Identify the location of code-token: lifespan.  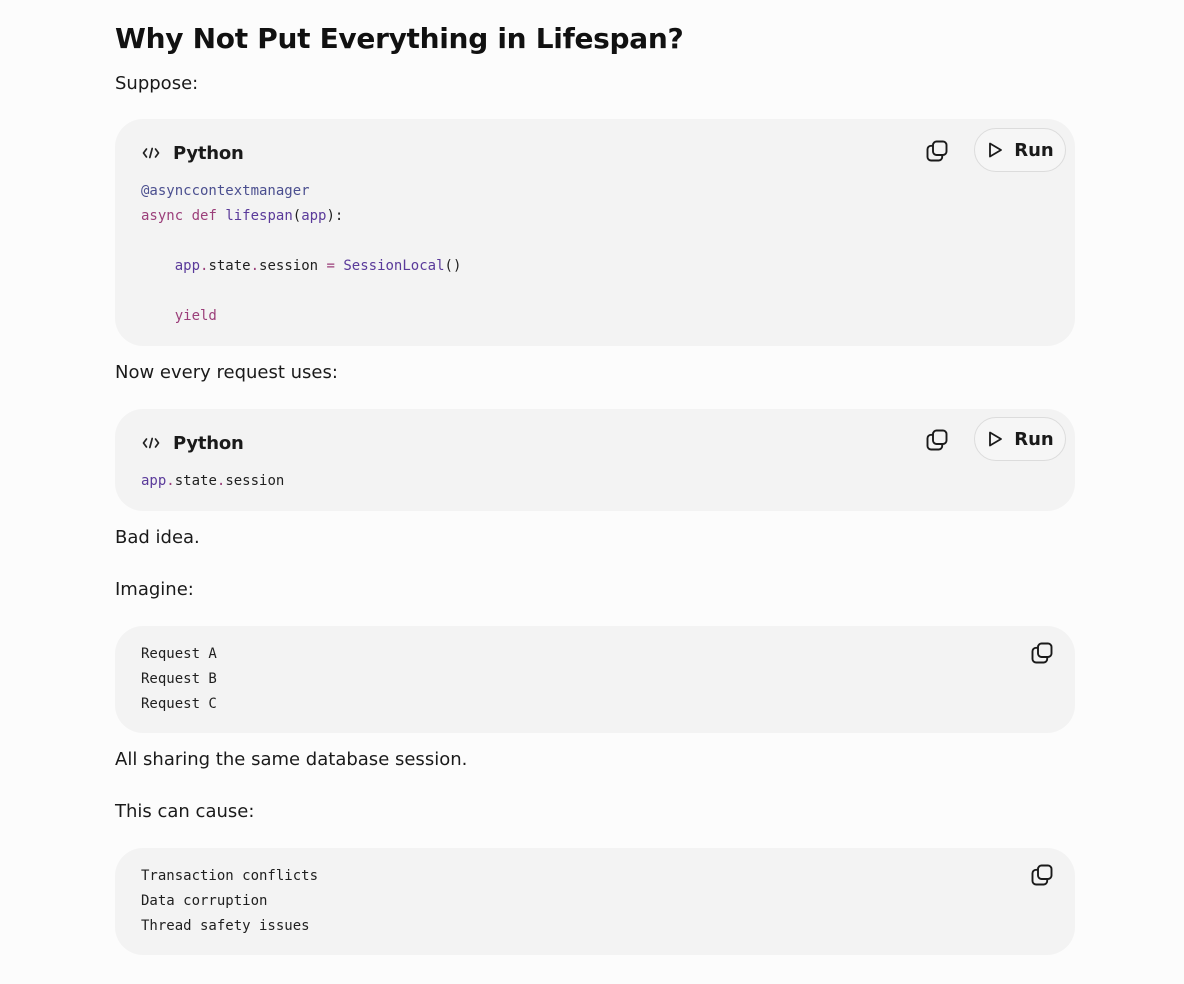
(259, 216).